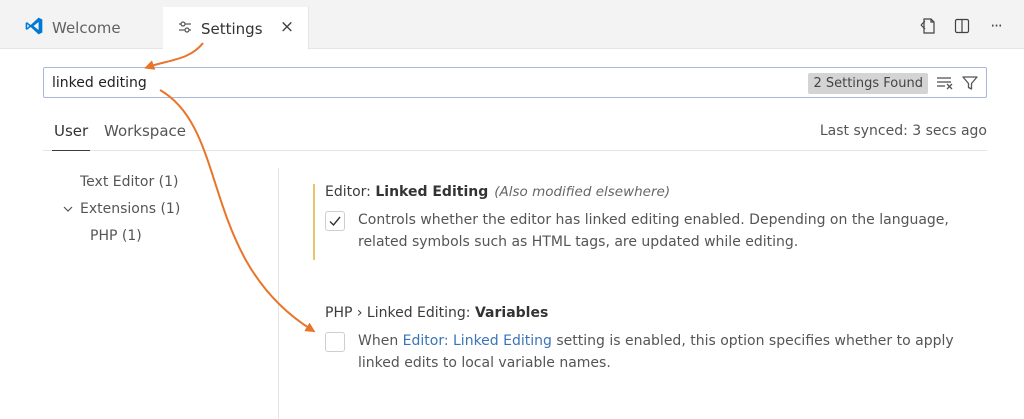 The image size is (1024, 419). I want to click on desc-prefix: When, so click(380, 341).